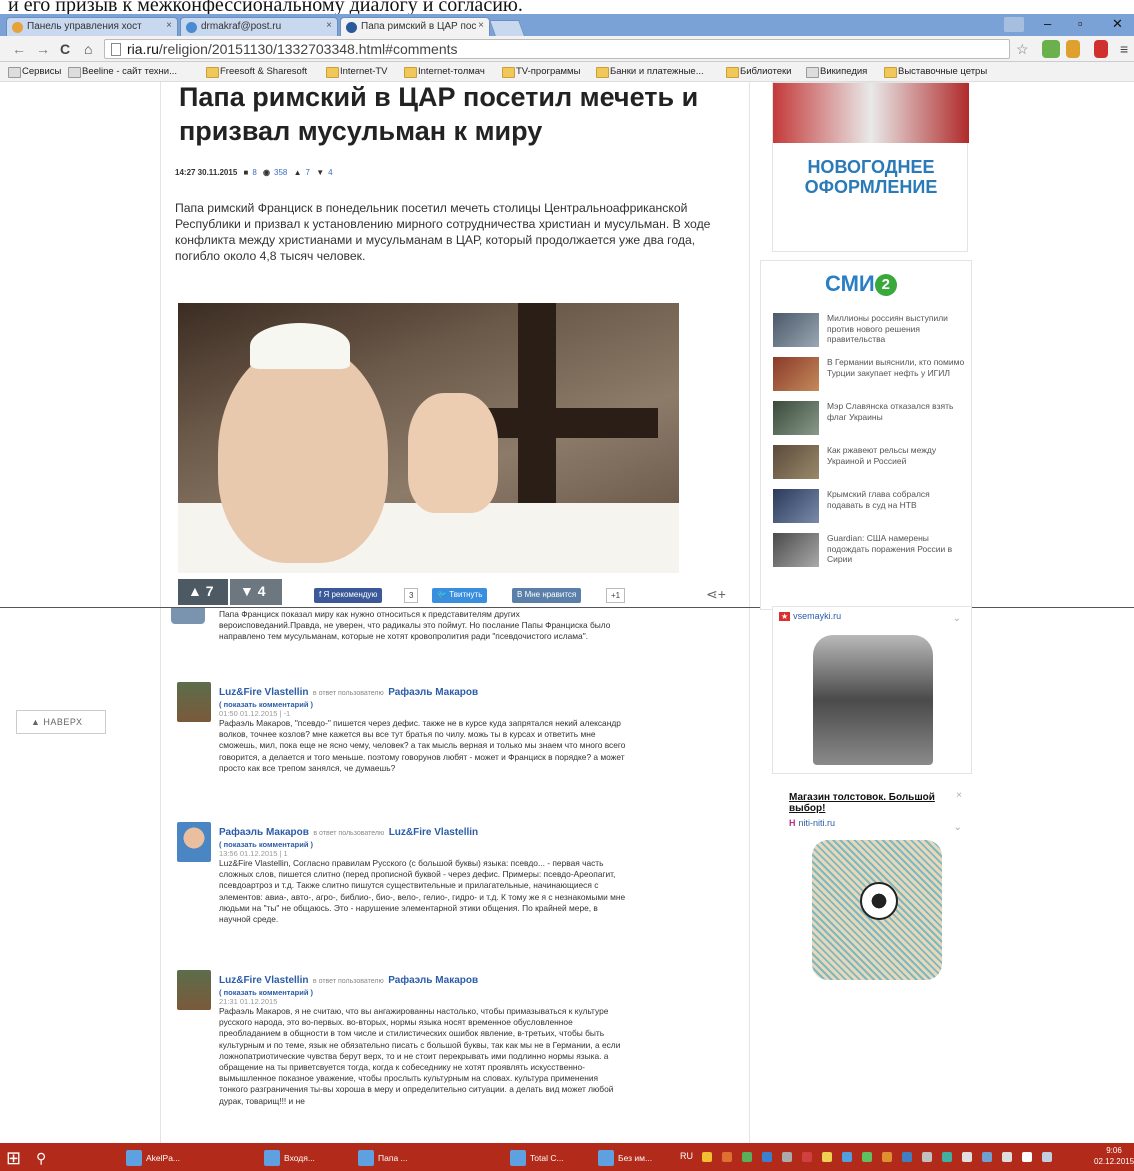 Image resolution: width=1134 pixels, height=1171 pixels. Describe the element at coordinates (836, 72) in the screenshot. I see `bookmark-item: Википедия` at that location.